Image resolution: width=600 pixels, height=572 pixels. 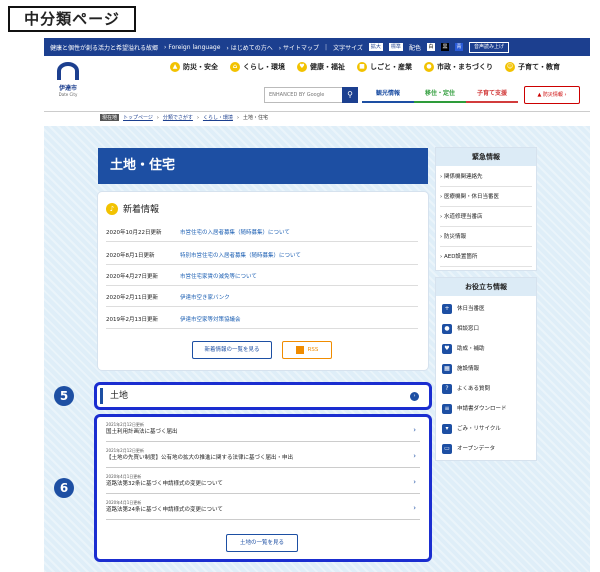 What do you see at coordinates (68, 84) in the screenshot?
I see `city-logo: 伊達市 Date City` at bounding box center [68, 84].